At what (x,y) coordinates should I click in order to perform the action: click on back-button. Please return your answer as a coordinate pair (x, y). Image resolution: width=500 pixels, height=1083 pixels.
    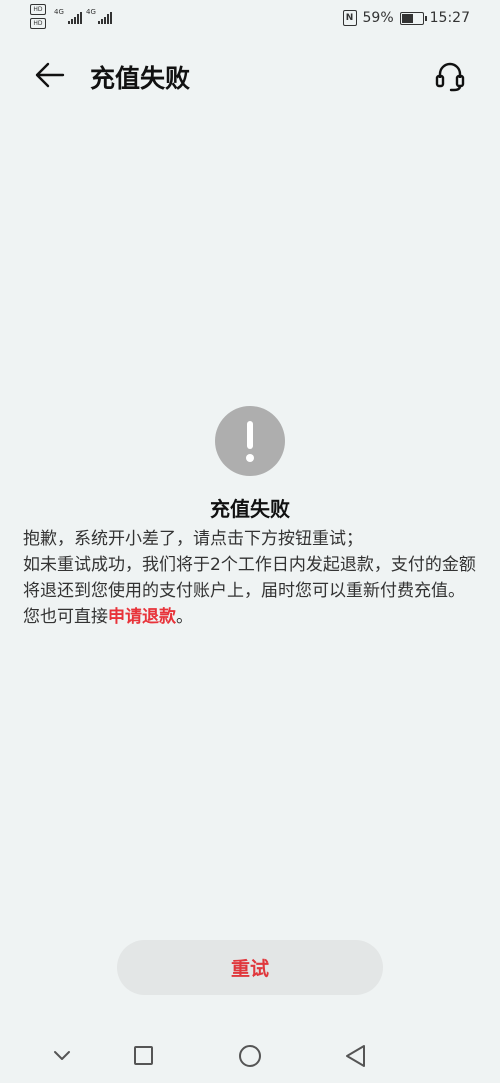
    Looking at the image, I should click on (50, 75).